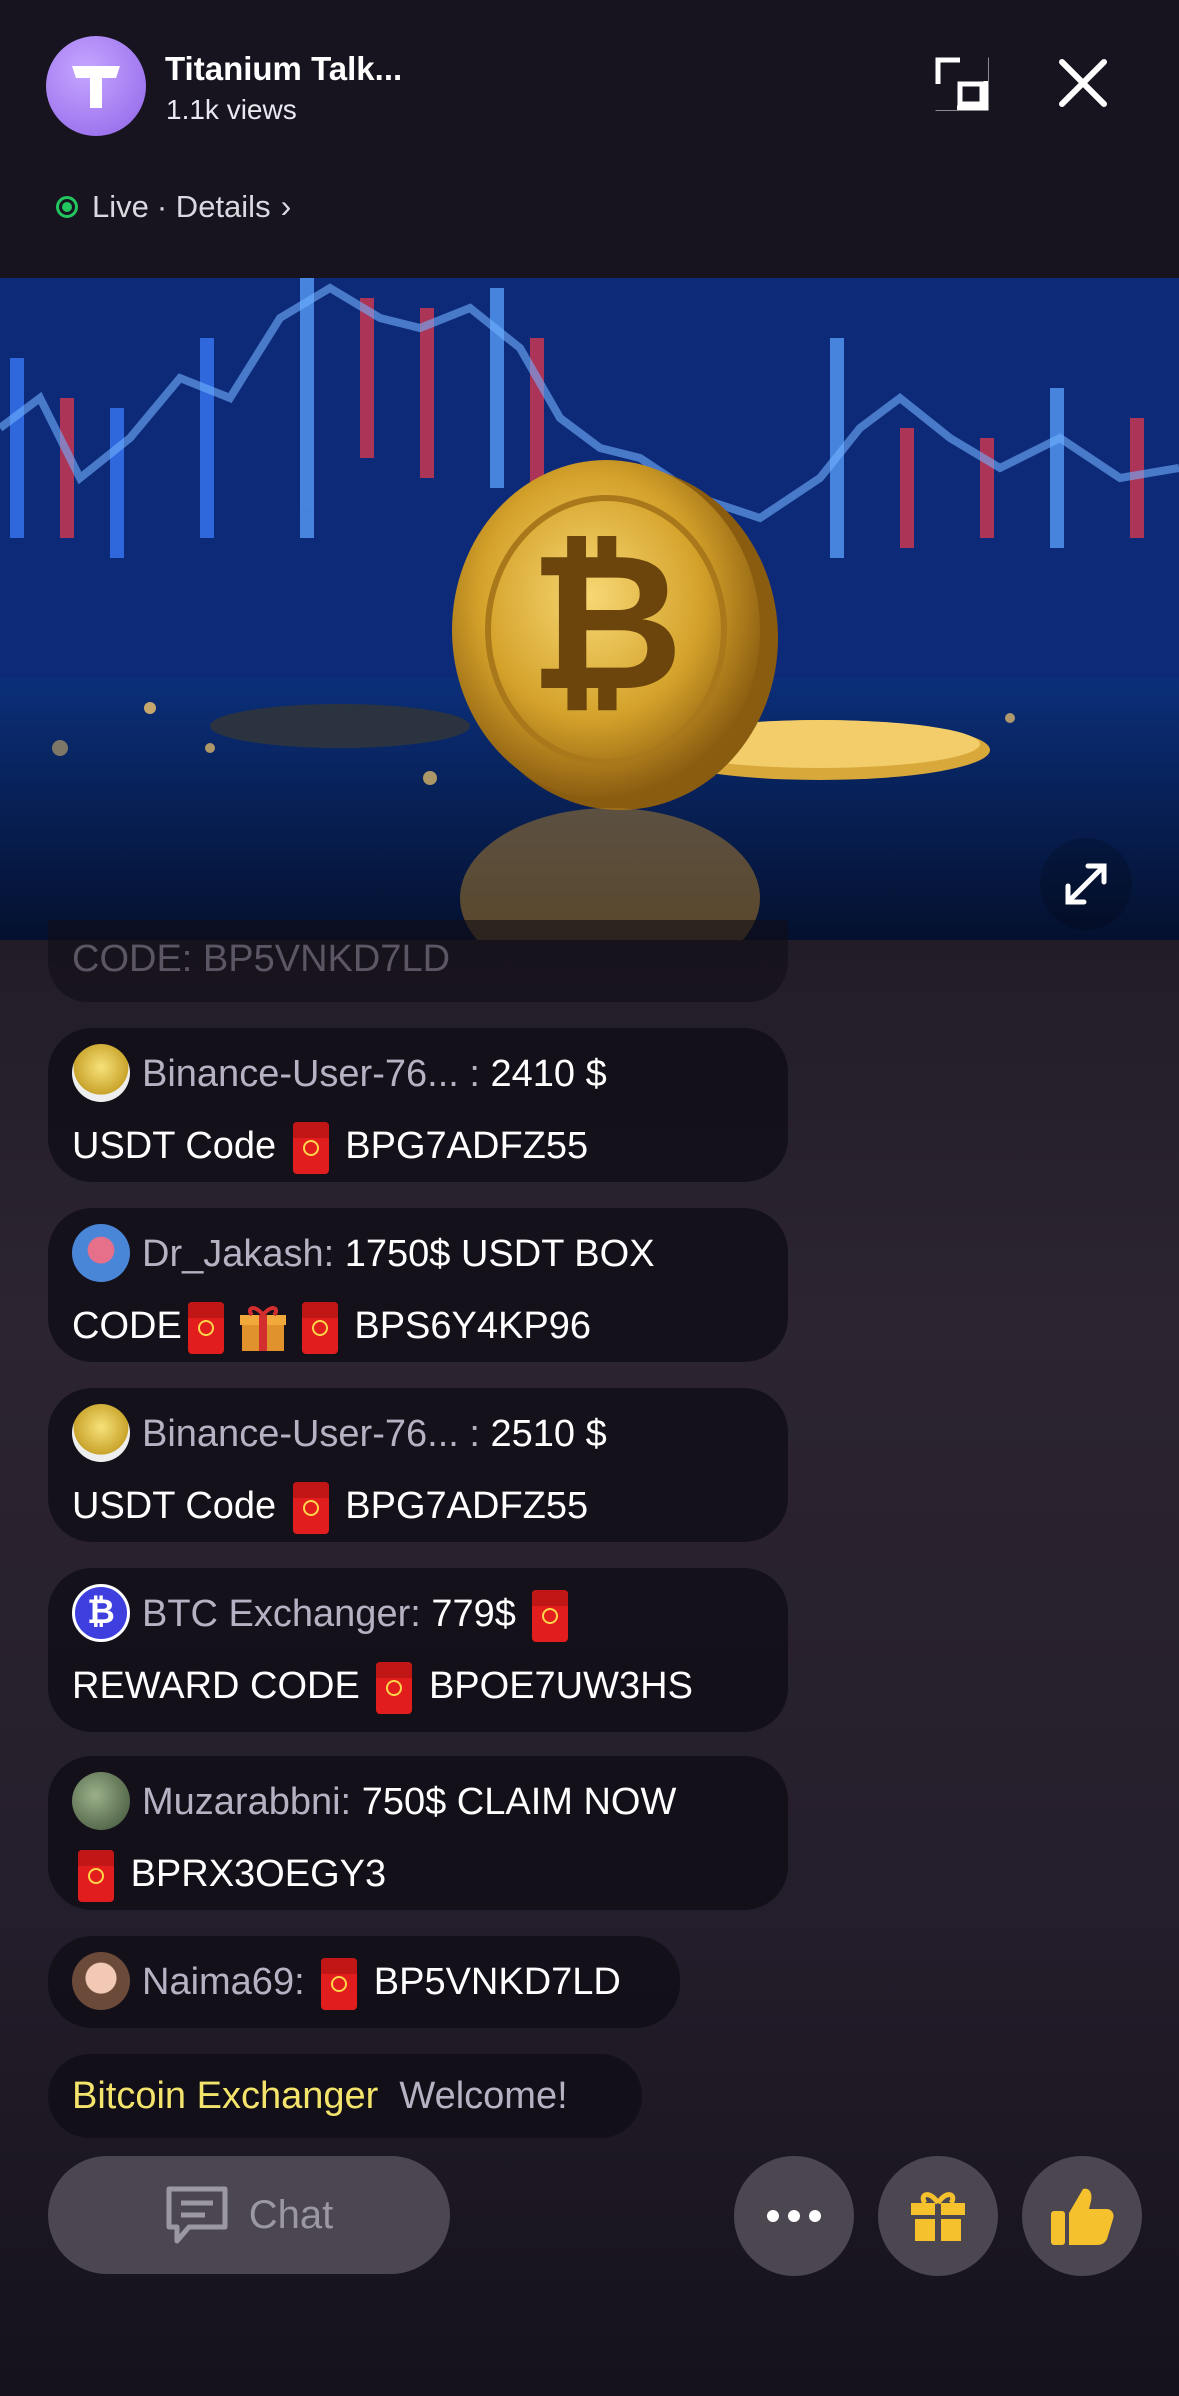 This screenshot has width=1179, height=2396. I want to click on view-count: 1.1k views, so click(231, 109).